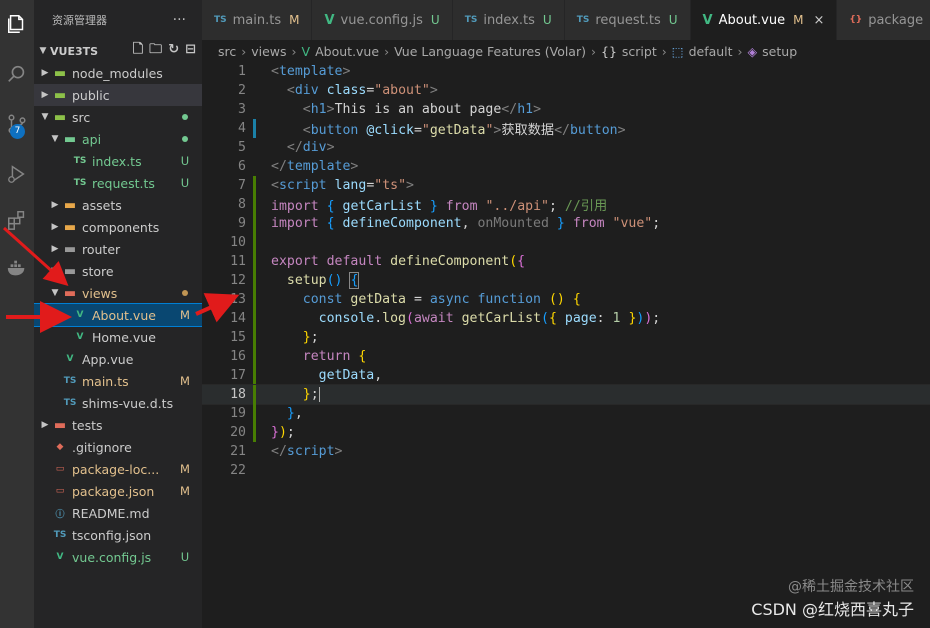 The height and width of the screenshot is (628, 930). I want to click on code-text: };, so click(311, 394).